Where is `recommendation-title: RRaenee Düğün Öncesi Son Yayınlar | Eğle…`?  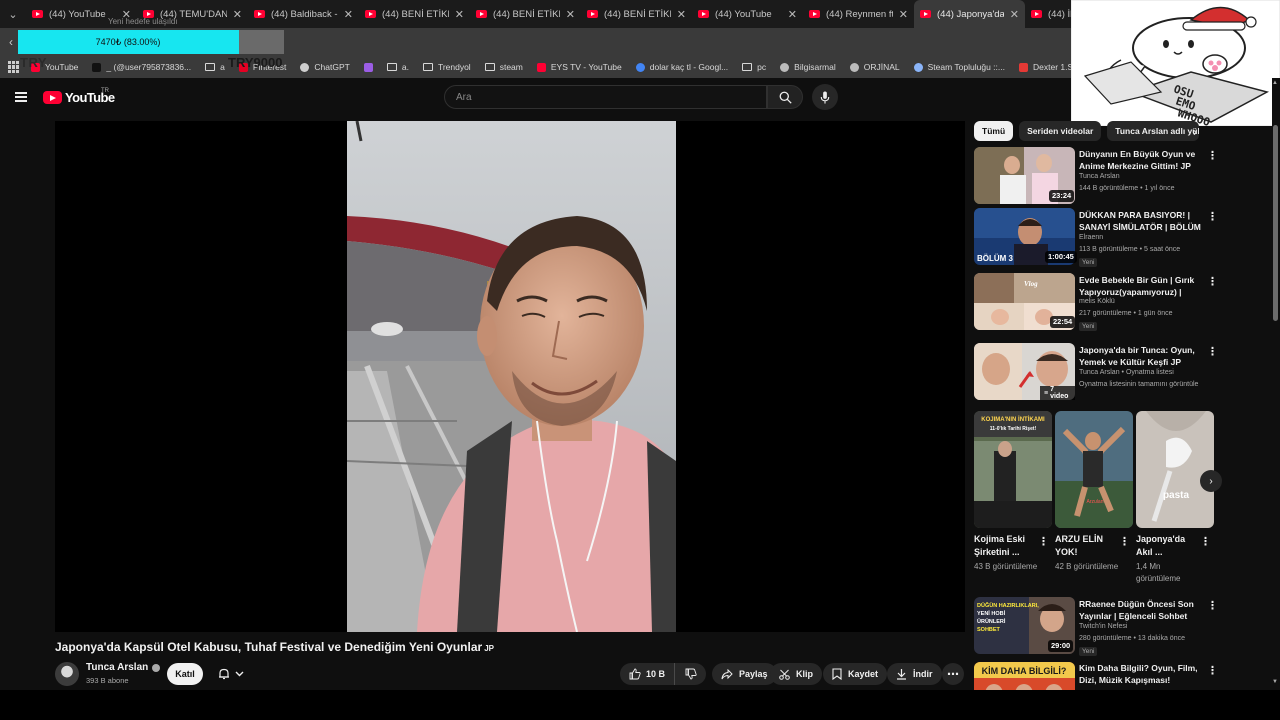
recommendation-title: RRaenee Düğün Öncesi Son Yayınlar | Eğle… is located at coordinates (1143, 610).